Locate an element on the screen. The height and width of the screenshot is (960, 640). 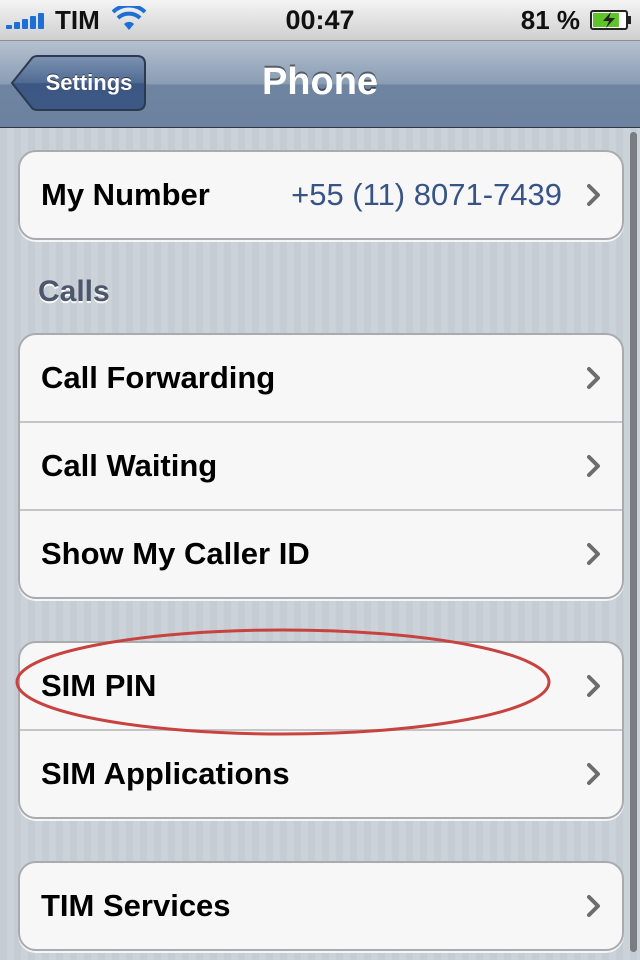
scrollbar is located at coordinates (633, 542).